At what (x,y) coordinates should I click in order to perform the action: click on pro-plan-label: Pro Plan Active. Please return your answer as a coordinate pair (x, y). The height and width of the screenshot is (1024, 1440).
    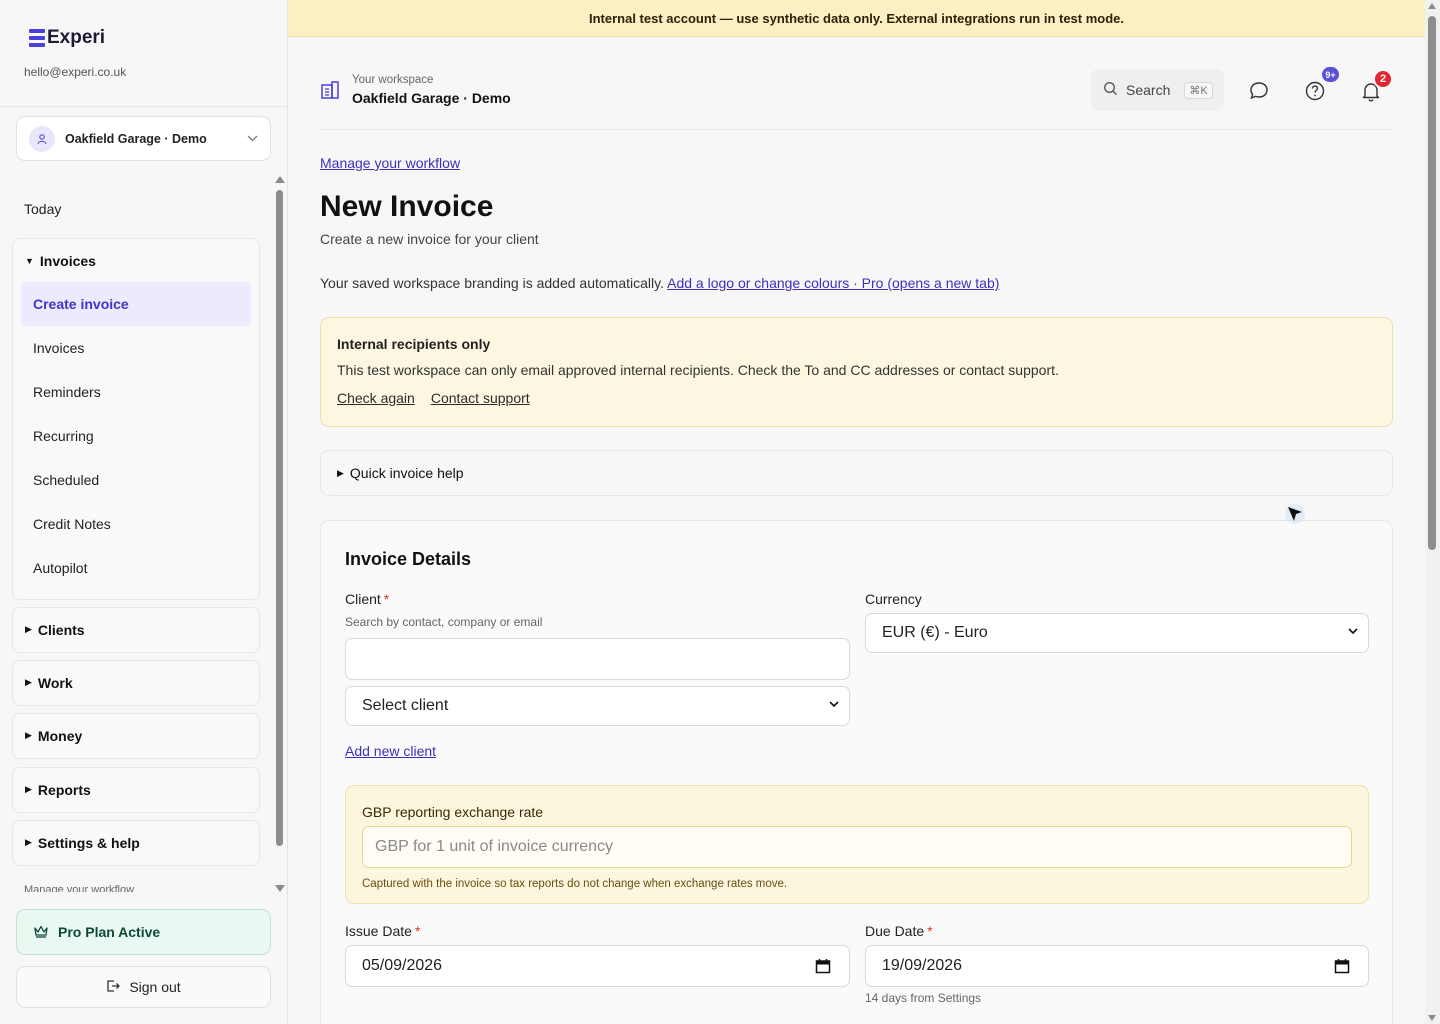
    Looking at the image, I should click on (109, 932).